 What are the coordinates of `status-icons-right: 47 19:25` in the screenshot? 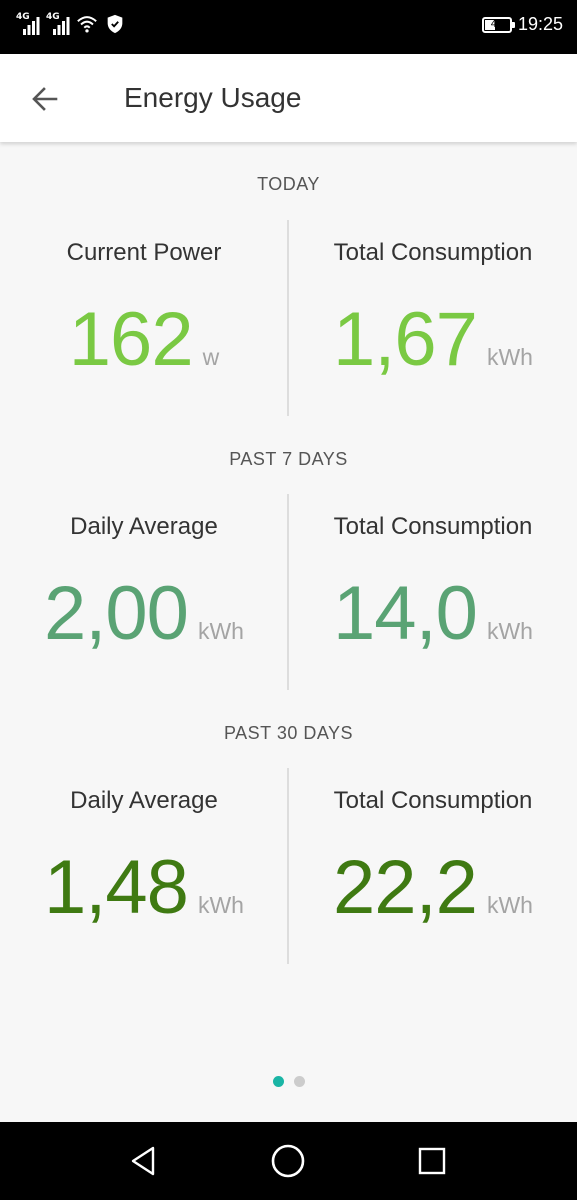 It's located at (522, 24).